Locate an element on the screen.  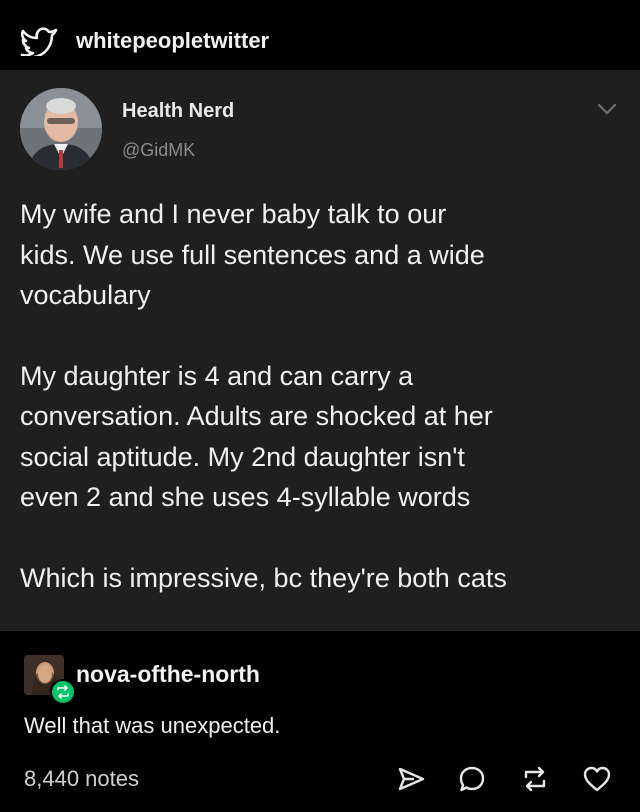
twitter-bird-icon is located at coordinates (39, 41).